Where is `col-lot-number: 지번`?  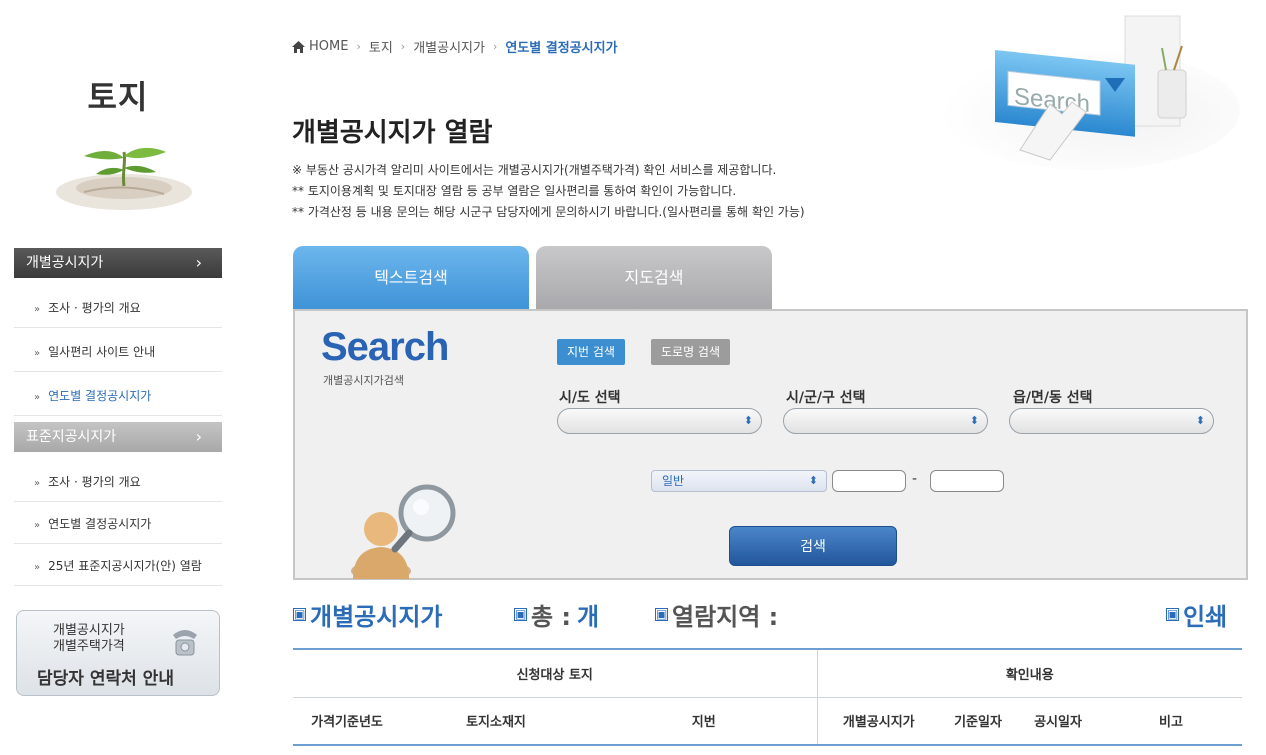
col-lot-number: 지번 is located at coordinates (704, 721).